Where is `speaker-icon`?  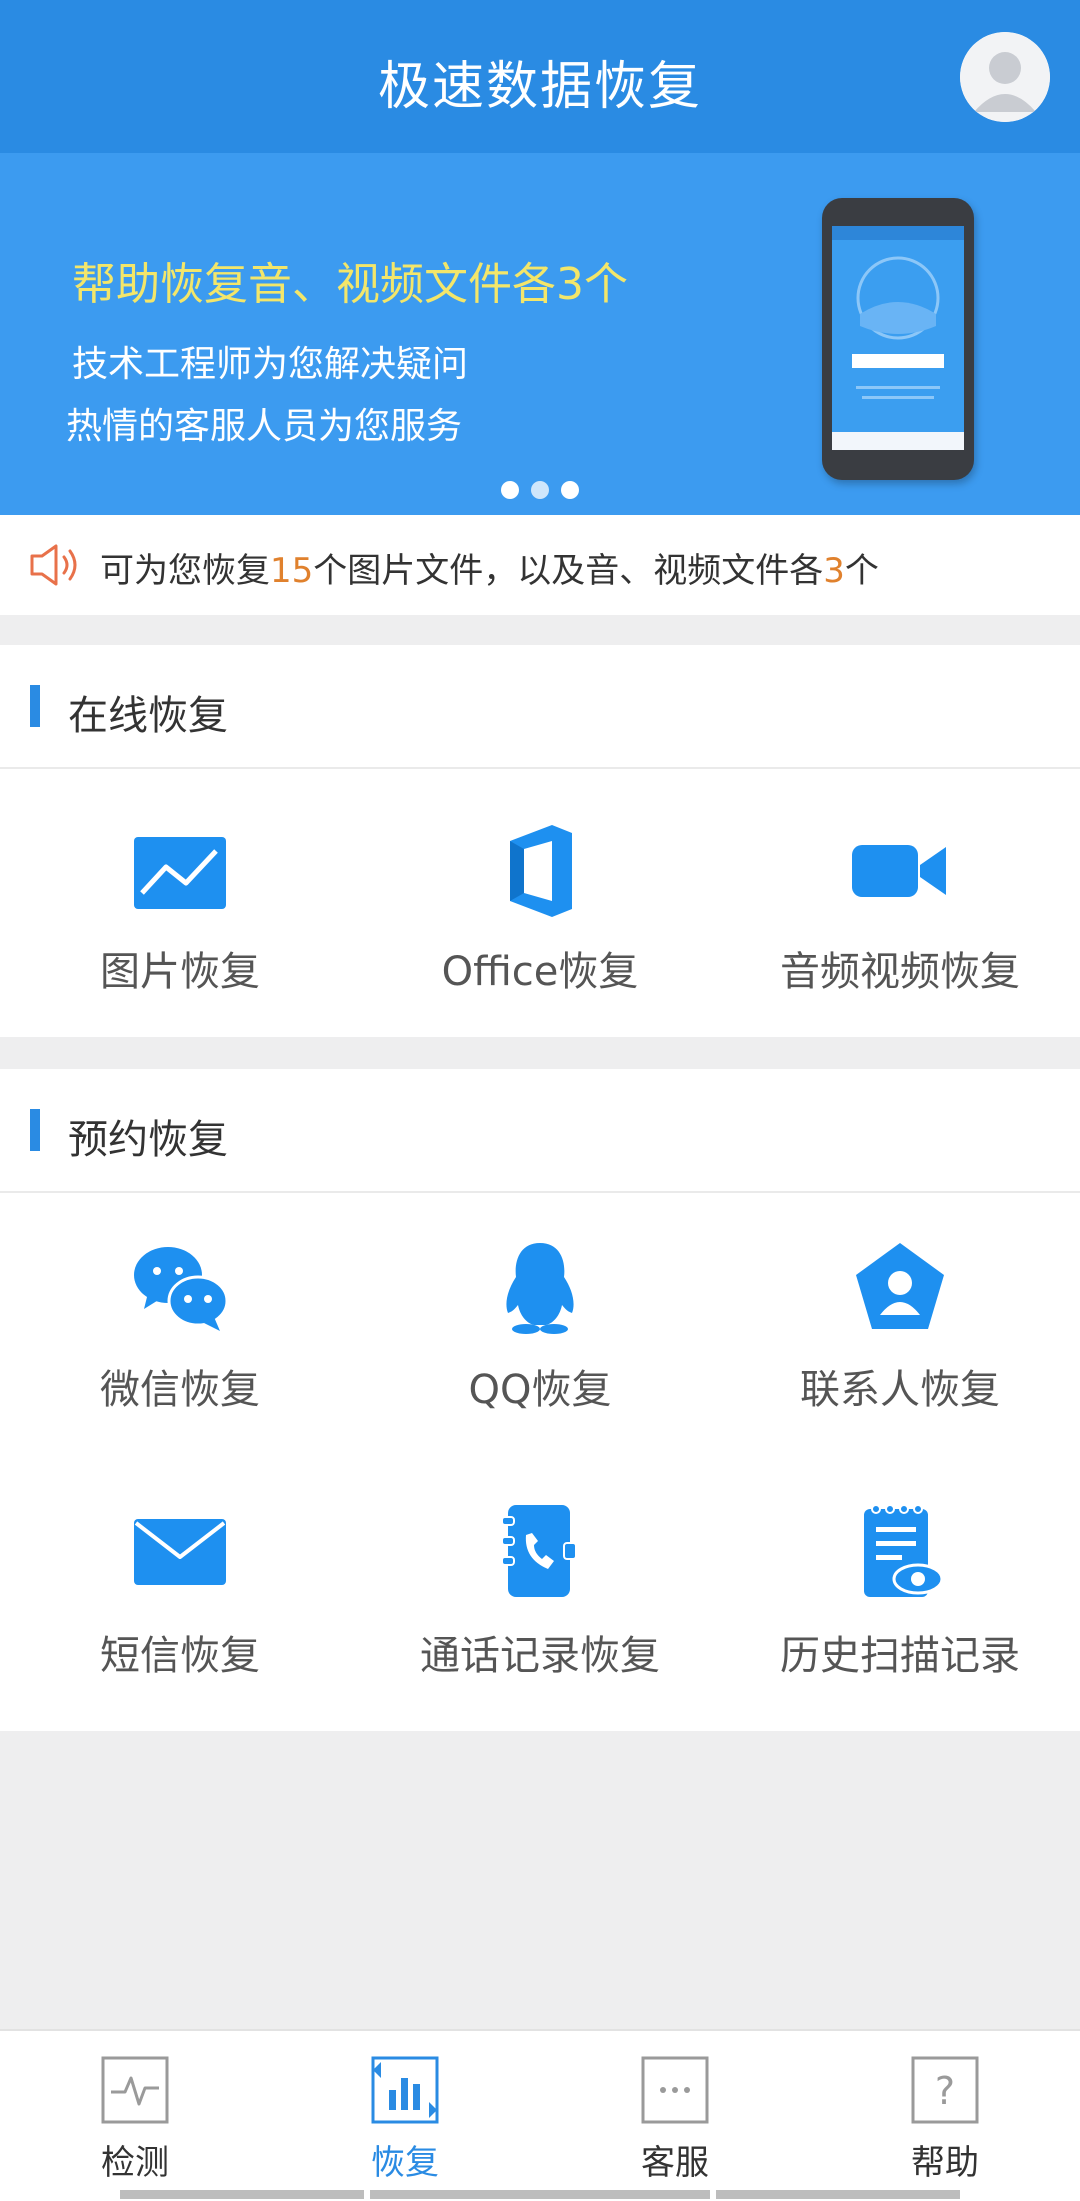 speaker-icon is located at coordinates (56, 567).